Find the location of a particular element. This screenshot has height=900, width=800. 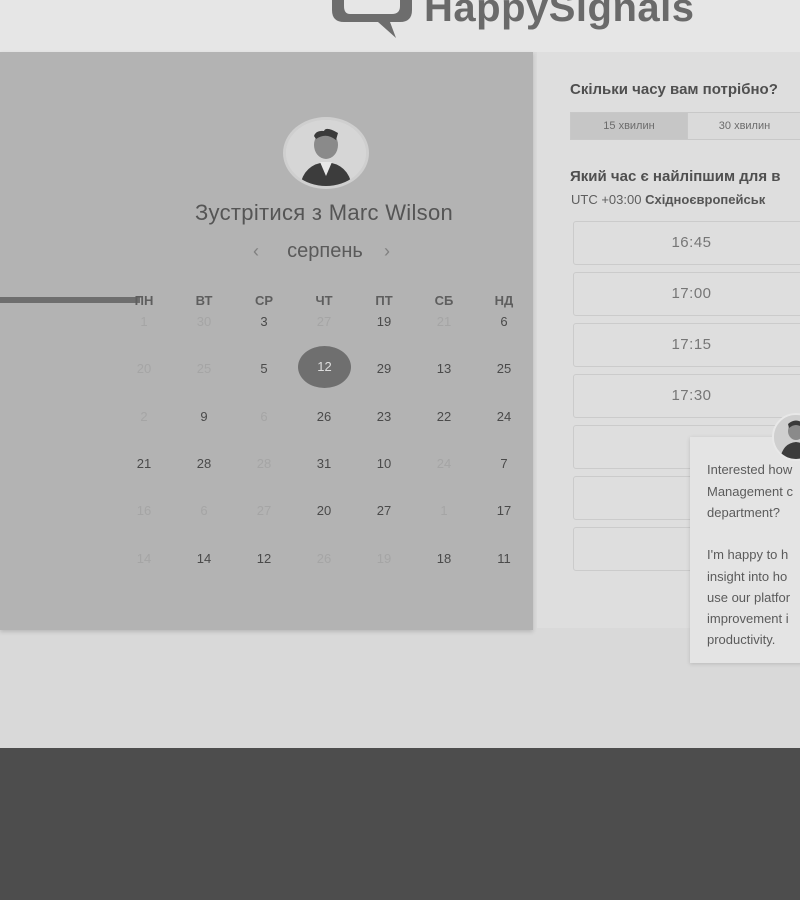

calendar-day: 12 is located at coordinates (264, 558).